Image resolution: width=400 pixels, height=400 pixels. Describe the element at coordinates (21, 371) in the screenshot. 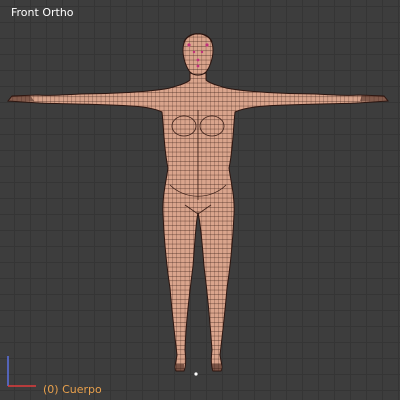

I see `axis-gizmo` at that location.